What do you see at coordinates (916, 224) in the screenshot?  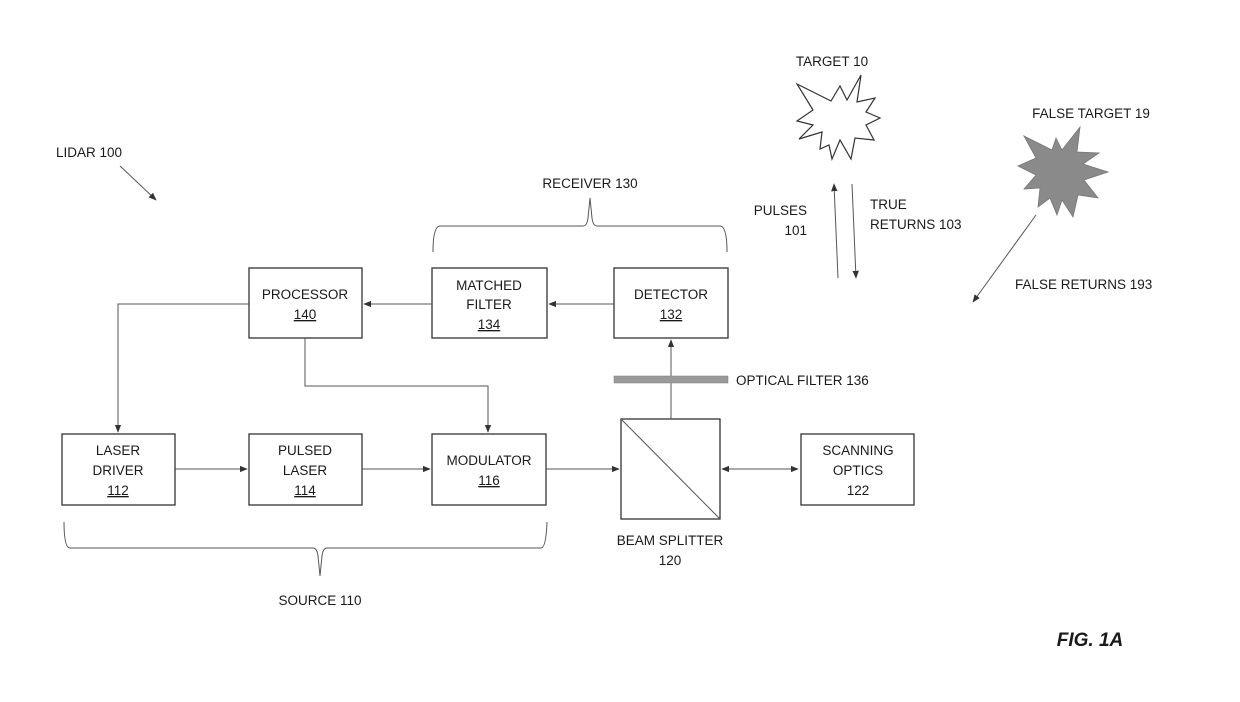 I see `true-returns-label-2: RETURNS 103` at bounding box center [916, 224].